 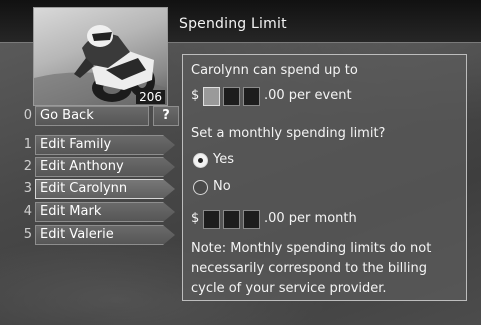 I want to click on per-event-suffix: .00 per event, so click(x=308, y=95).